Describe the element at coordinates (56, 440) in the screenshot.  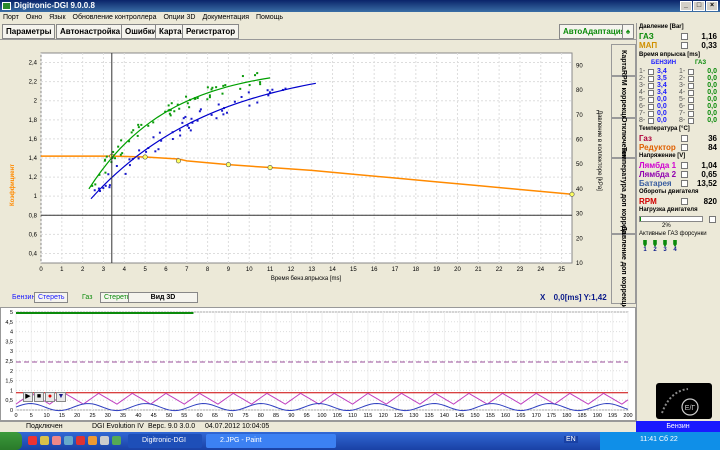
I see `quicklaunch-mail-icon` at that location.